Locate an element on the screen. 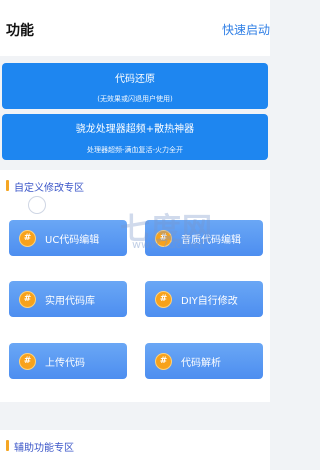 The width and height of the screenshot is (320, 470). code-restore-subtitle: (无效果或闪退用户使用) is located at coordinates (135, 99).